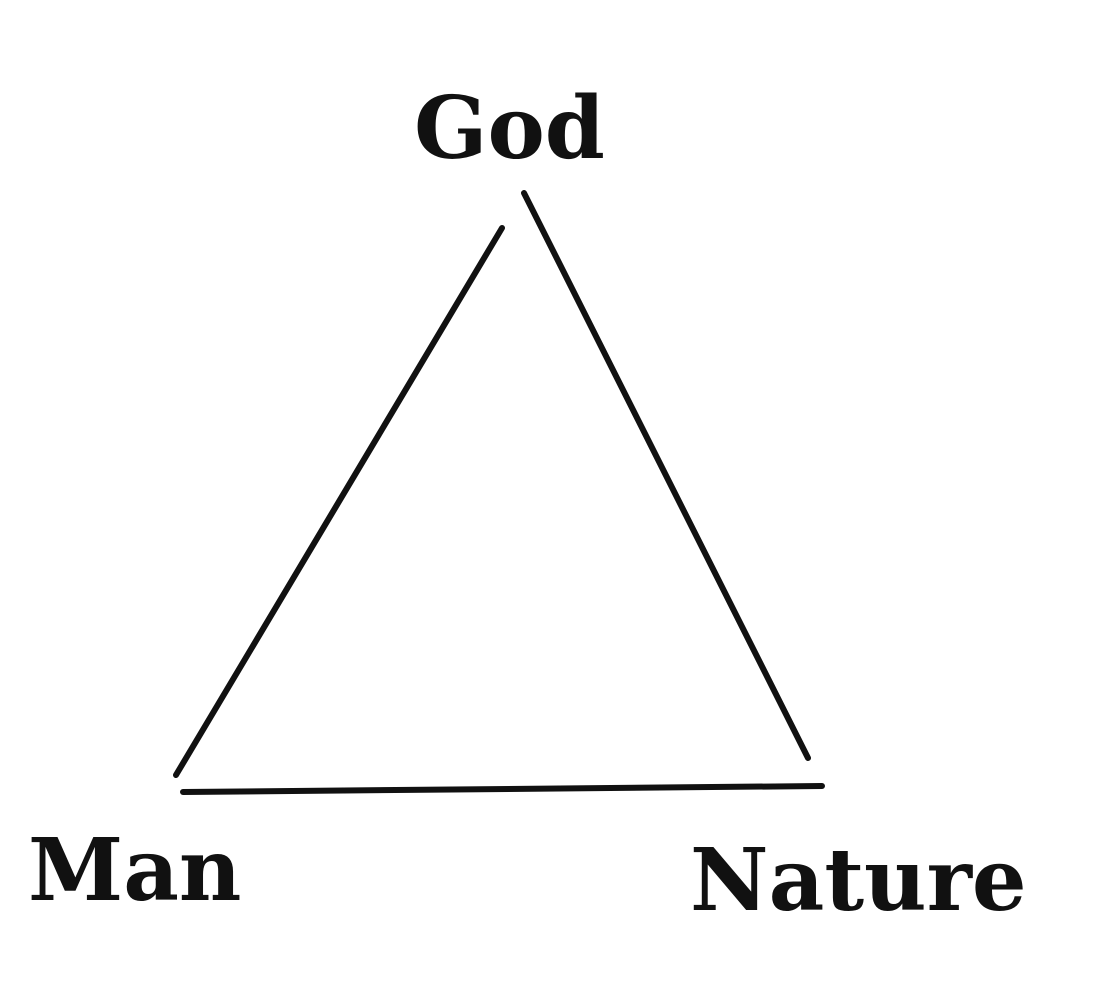 The height and width of the screenshot is (1000, 1117). What do you see at coordinates (509, 128) in the screenshot?
I see `node-god: God` at bounding box center [509, 128].